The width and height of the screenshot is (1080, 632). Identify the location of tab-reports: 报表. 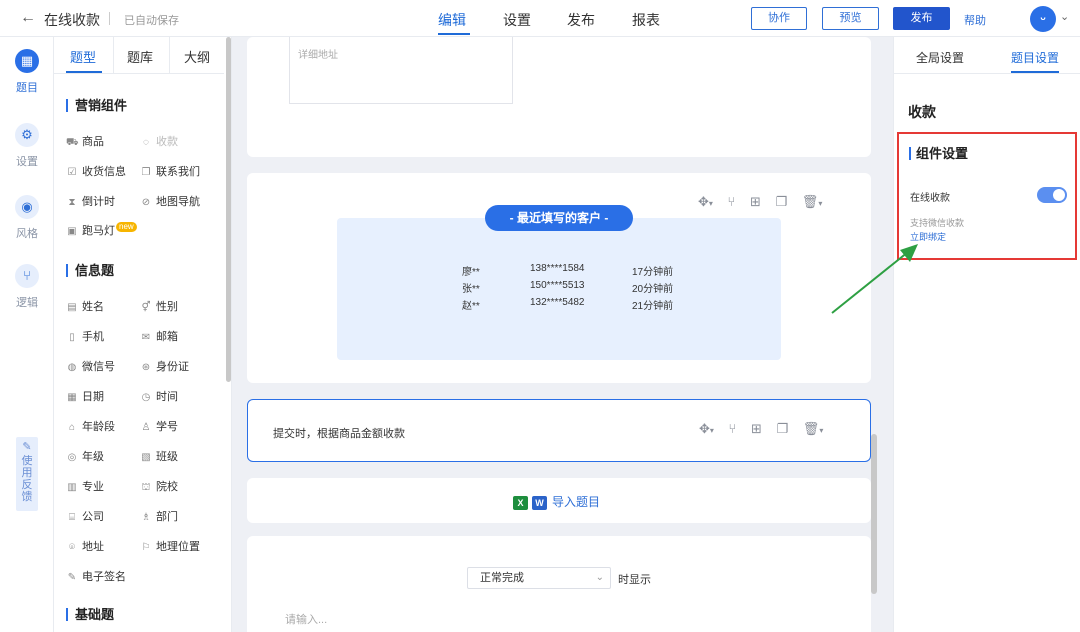
(646, 20).